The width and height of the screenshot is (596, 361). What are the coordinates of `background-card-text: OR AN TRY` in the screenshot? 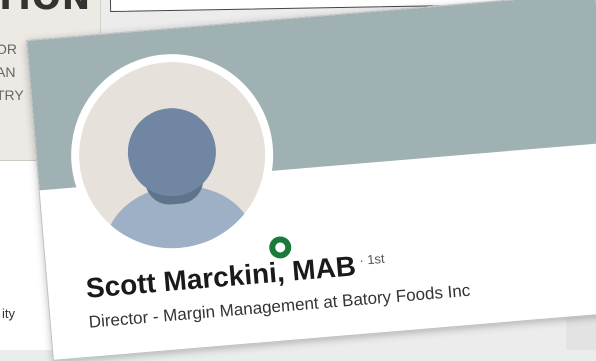 It's located at (12, 72).